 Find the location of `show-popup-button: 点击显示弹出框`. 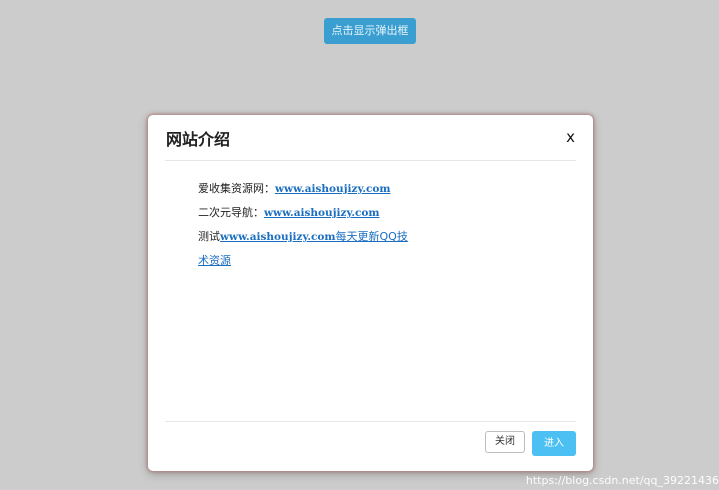

show-popup-button: 点击显示弹出框 is located at coordinates (370, 31).